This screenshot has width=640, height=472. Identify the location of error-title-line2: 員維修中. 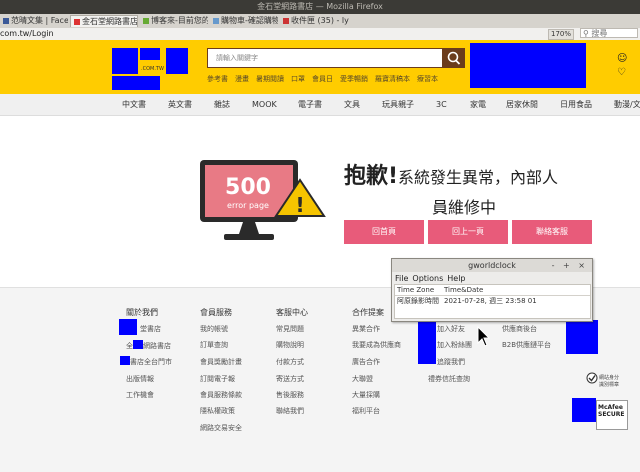
(464, 207).